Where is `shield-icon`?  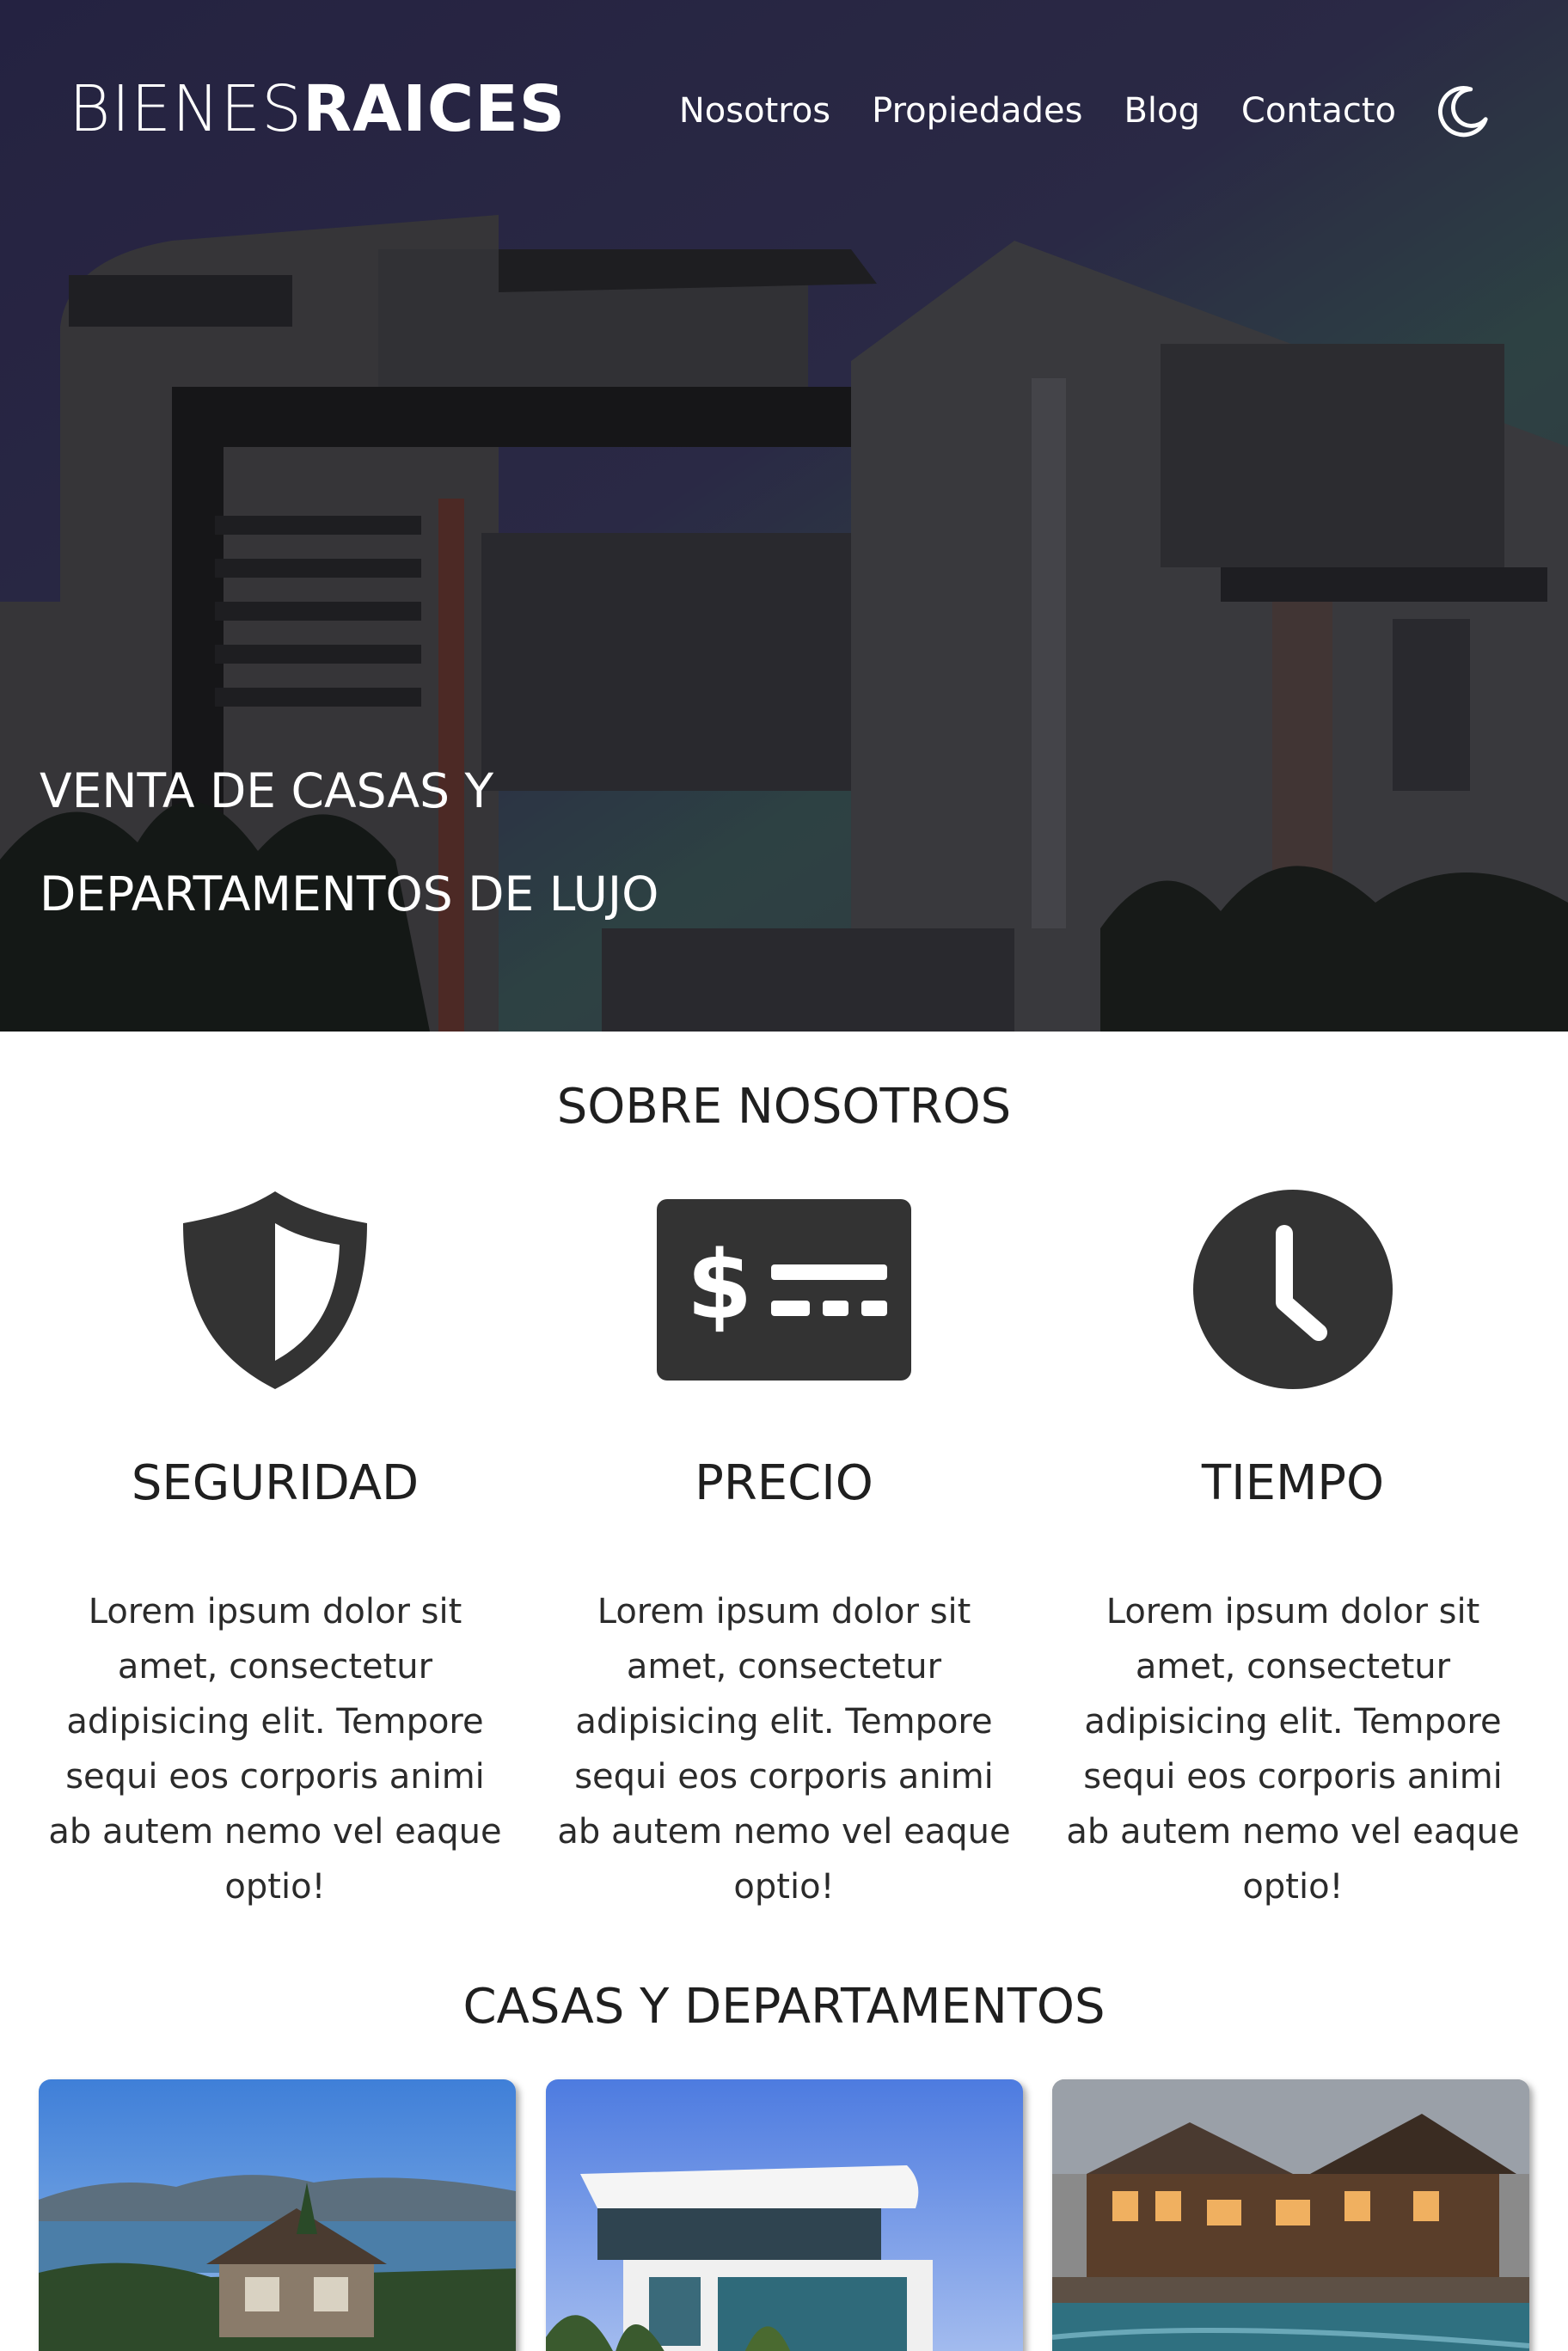 shield-icon is located at coordinates (275, 1290).